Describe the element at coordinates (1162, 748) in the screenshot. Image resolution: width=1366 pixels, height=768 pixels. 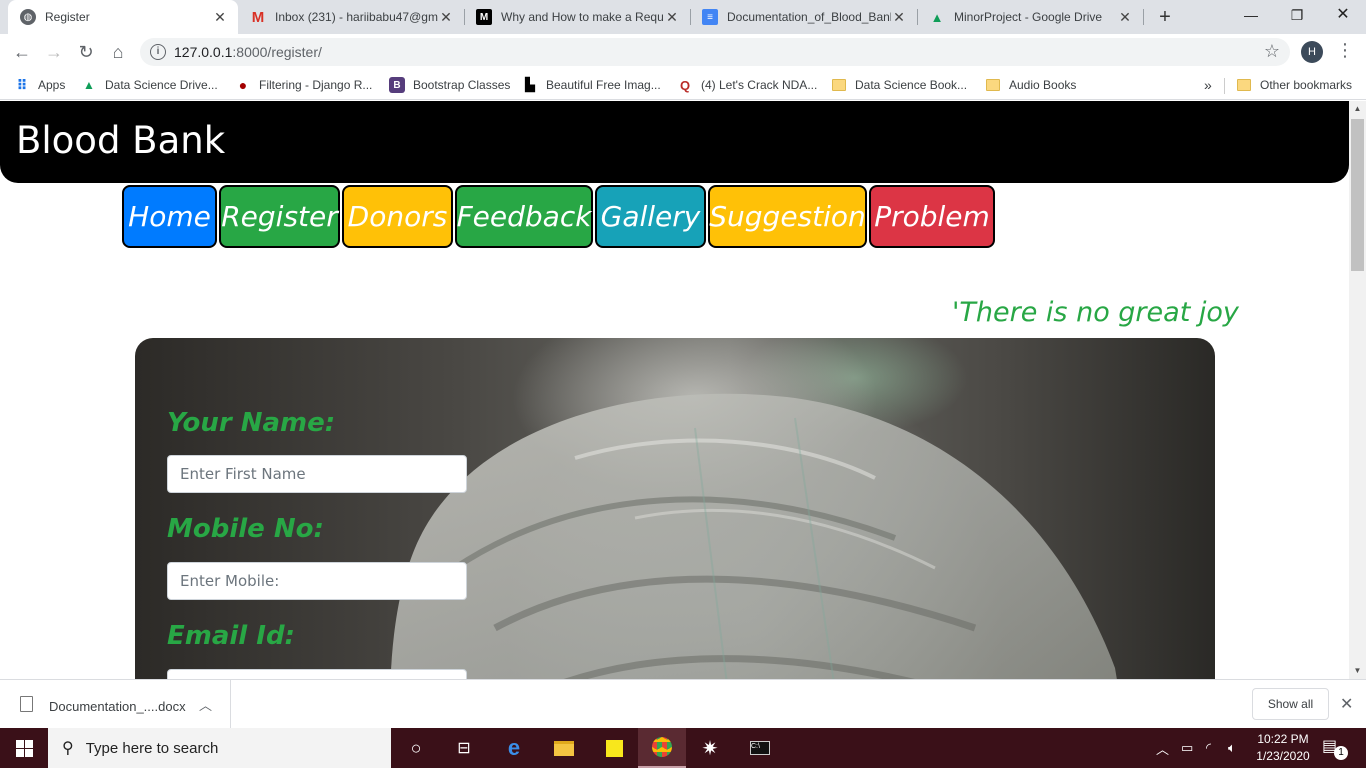
I see `show-hidden-icons: ︿` at that location.